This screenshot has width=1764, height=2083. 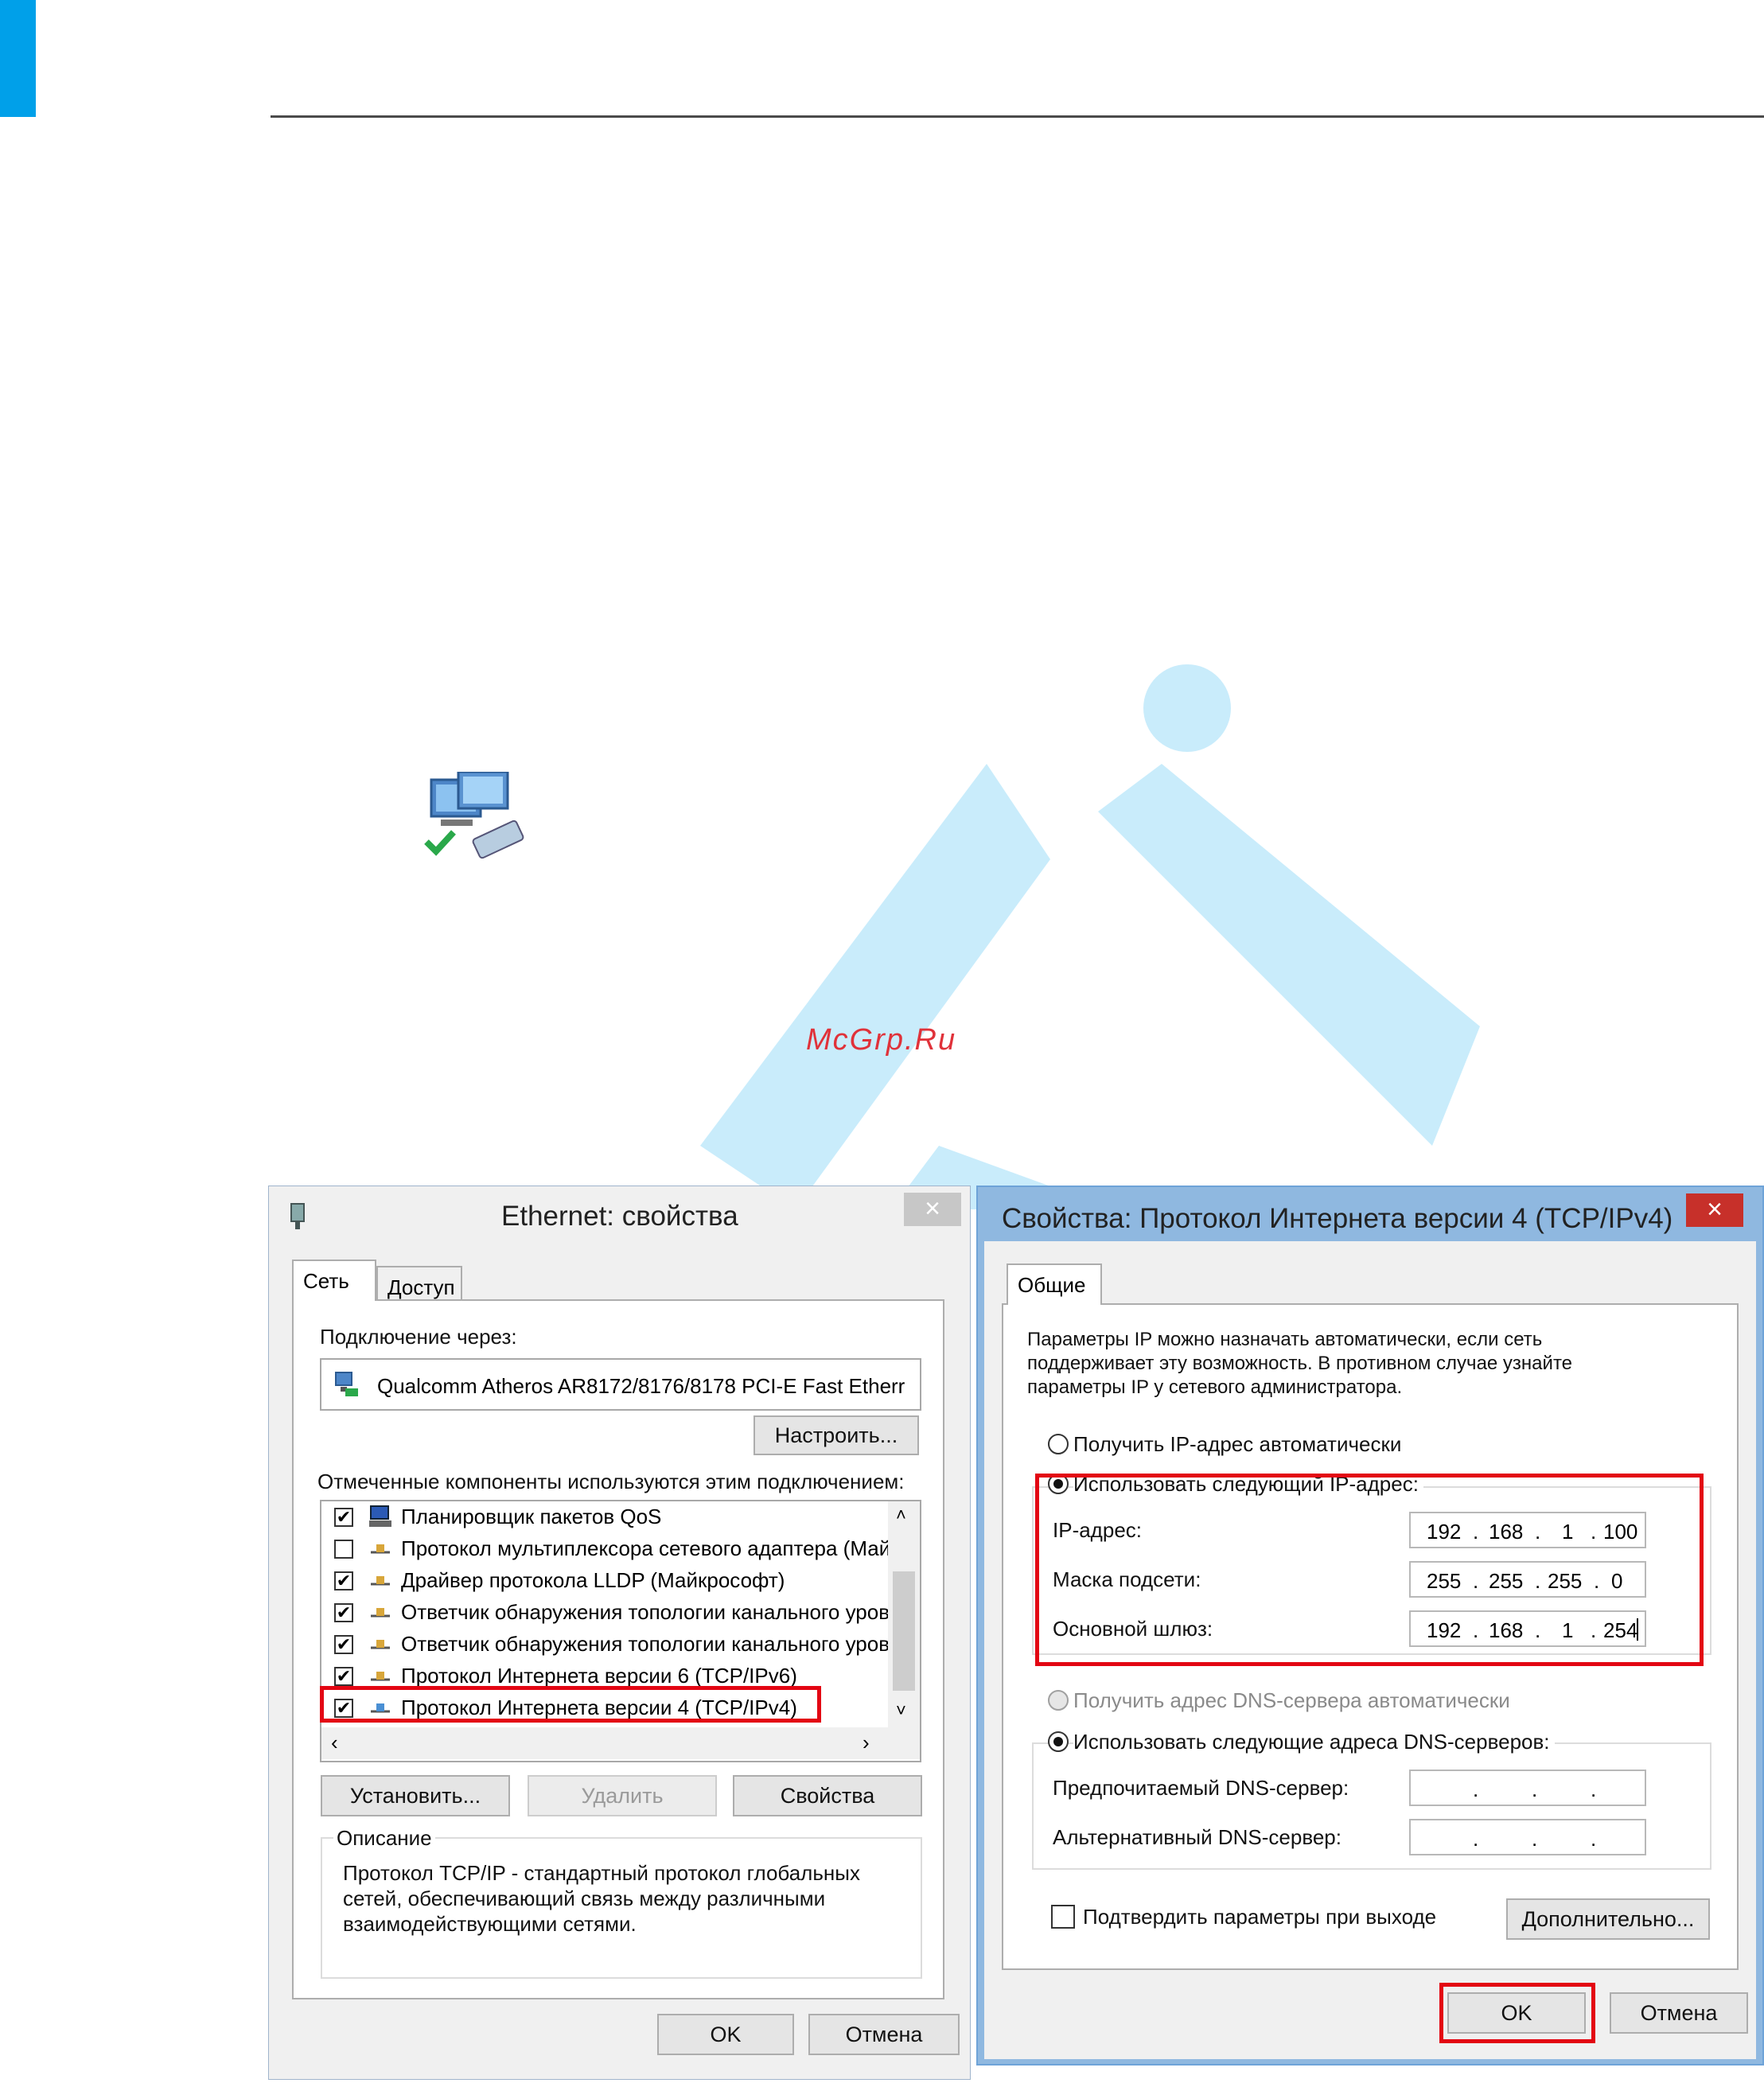 I want to click on list-item: ✔ Планировщик пакетов QoS, so click(x=607, y=1517).